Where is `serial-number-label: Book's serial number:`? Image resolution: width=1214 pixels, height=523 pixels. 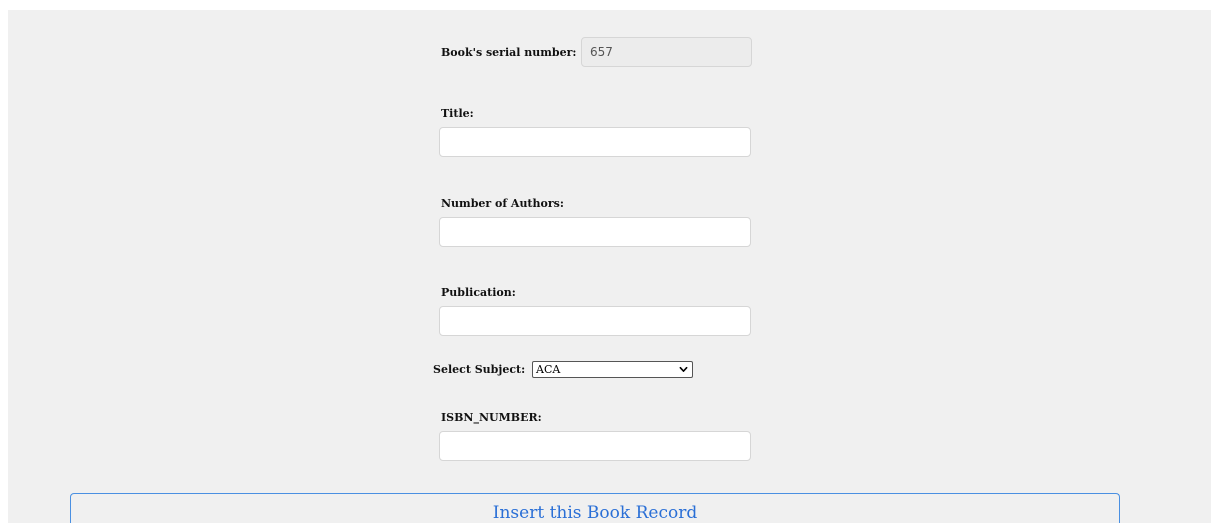
serial-number-label: Book's serial number: is located at coordinates (509, 52).